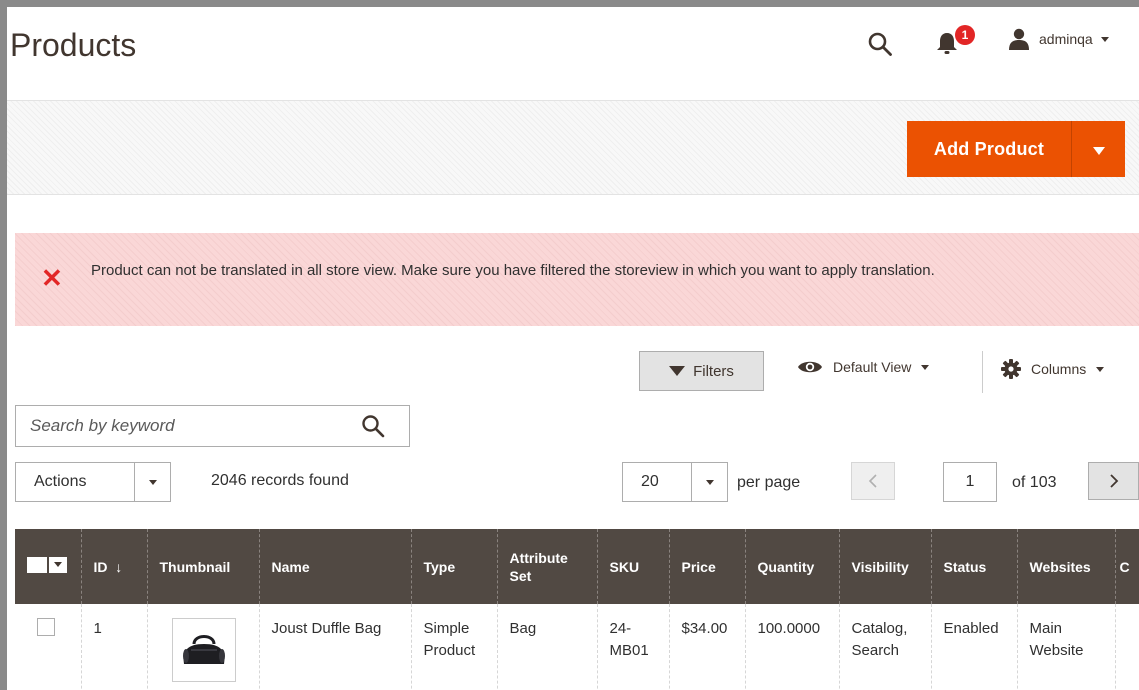 This screenshot has height=690, width=1139. I want to click on column-header-quantity: Quantity, so click(791, 566).